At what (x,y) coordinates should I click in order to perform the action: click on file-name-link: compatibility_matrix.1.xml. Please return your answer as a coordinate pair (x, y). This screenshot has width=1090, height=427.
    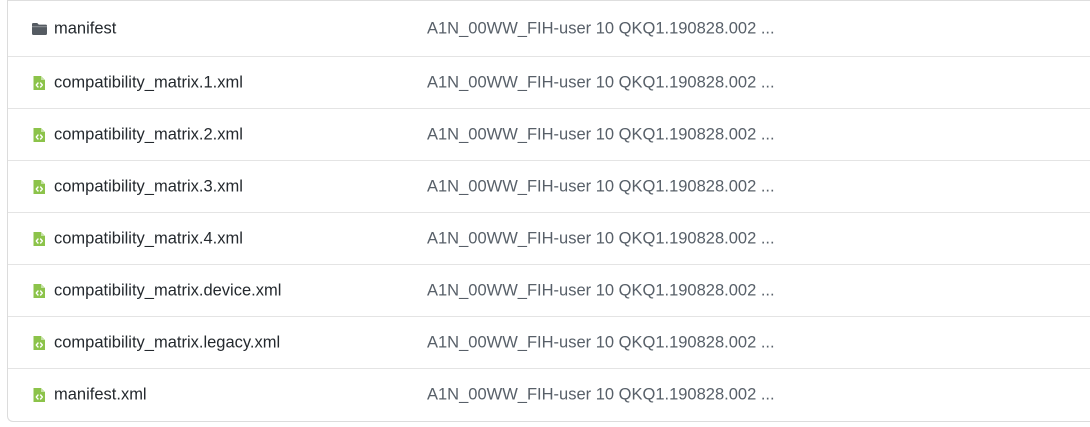
    Looking at the image, I should click on (148, 82).